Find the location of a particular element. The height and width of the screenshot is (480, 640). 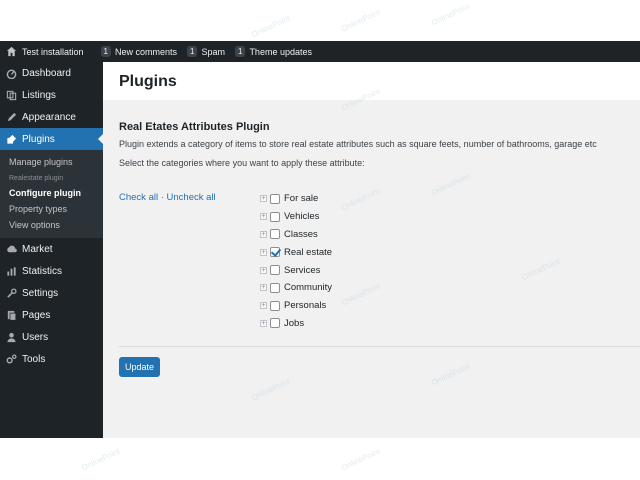

uncheck-all-link: Uncheck all is located at coordinates (191, 197).